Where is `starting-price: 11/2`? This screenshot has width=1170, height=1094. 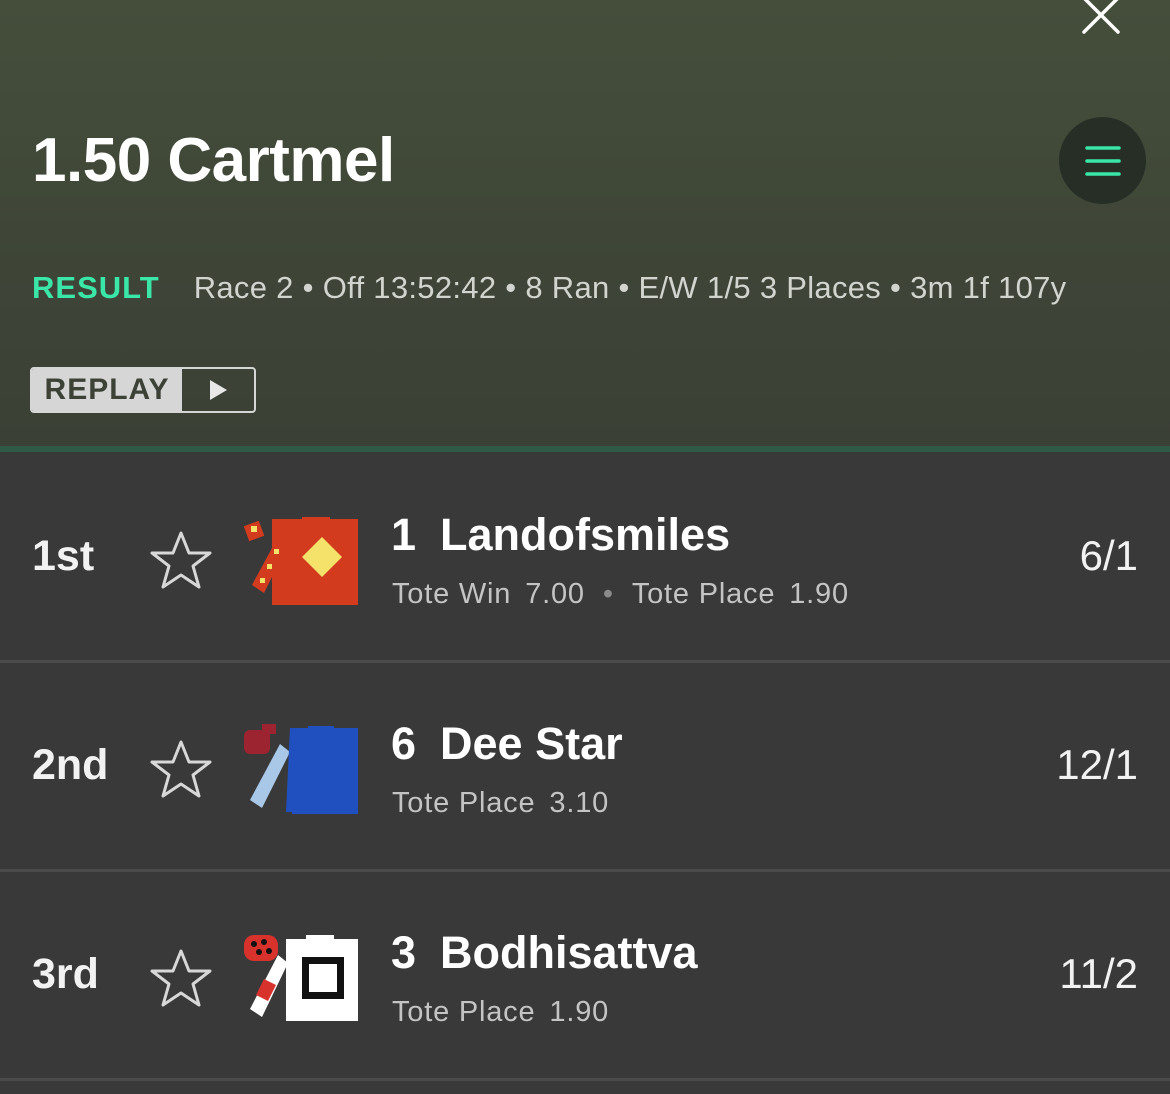
starting-price: 11/2 is located at coordinates (1098, 973).